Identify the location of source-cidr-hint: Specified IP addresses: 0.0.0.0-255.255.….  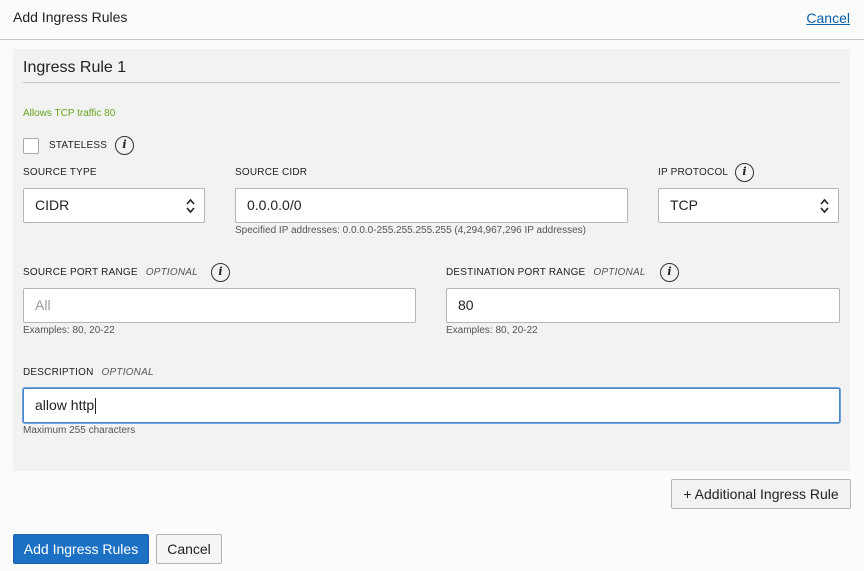
(410, 230).